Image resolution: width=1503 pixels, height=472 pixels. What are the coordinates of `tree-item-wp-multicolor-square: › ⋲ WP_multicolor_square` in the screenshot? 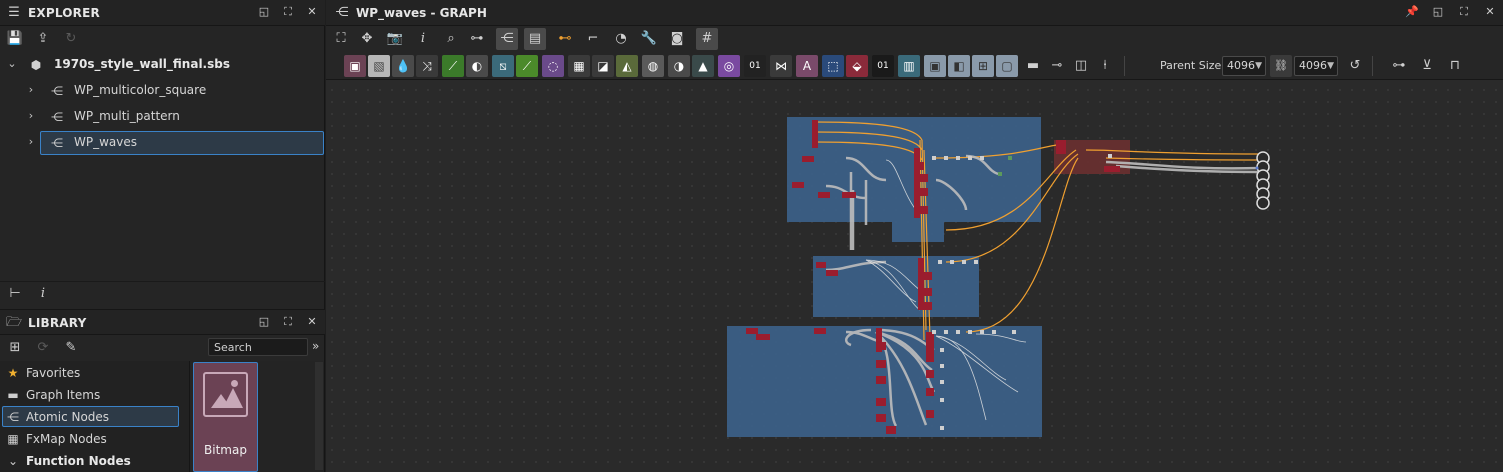 It's located at (162, 91).